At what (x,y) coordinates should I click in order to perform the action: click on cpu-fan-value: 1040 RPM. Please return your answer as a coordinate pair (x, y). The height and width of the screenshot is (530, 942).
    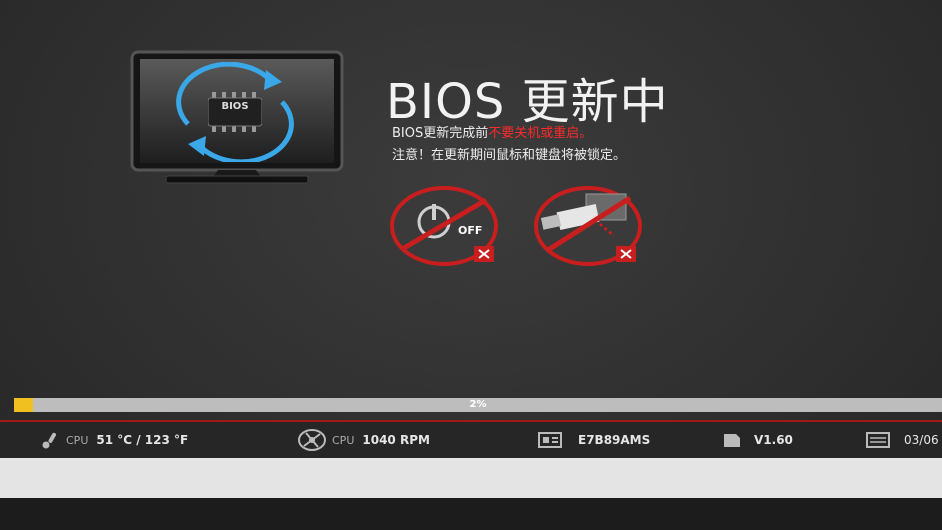
    Looking at the image, I should click on (396, 440).